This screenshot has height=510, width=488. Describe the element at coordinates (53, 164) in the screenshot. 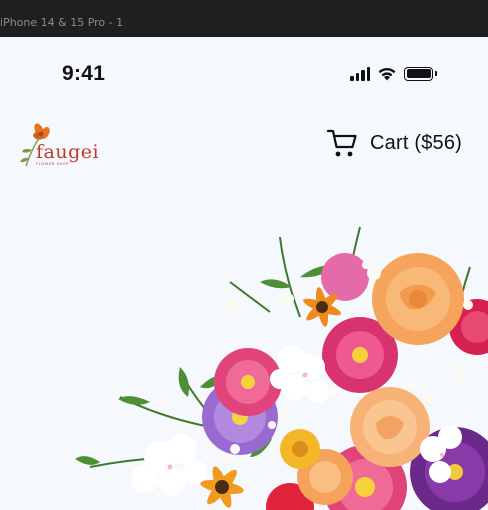

I see `brand-tagline: FLOWER SHOP` at that location.